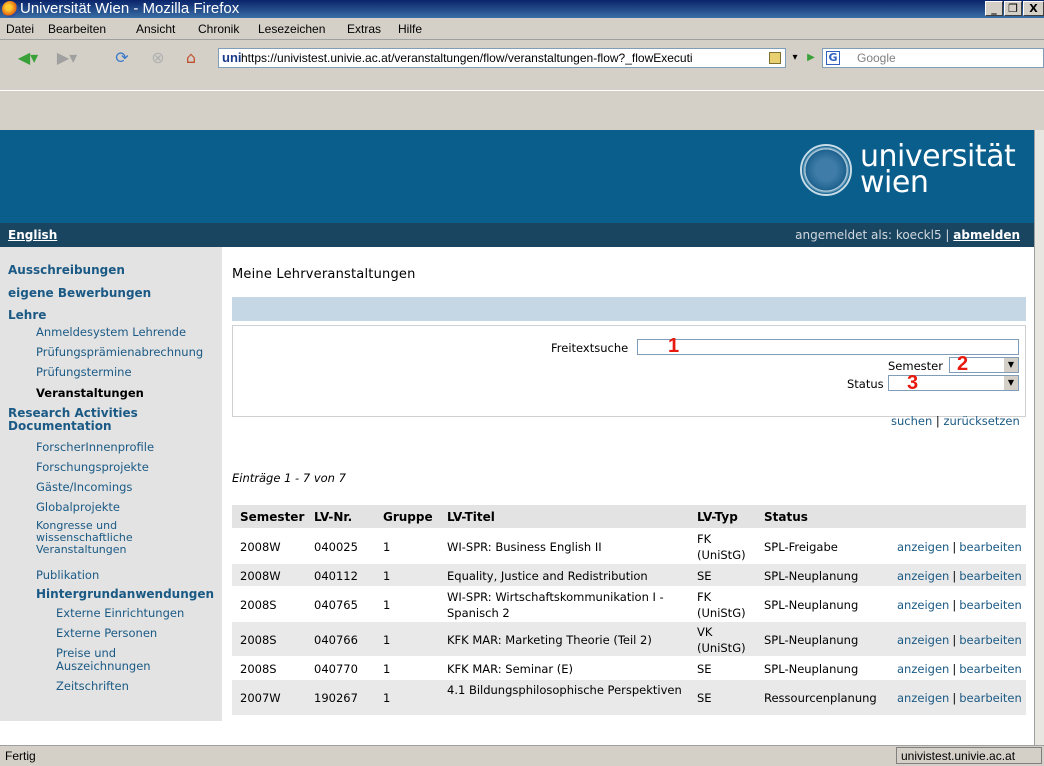 This screenshot has width=1044, height=766. What do you see at coordinates (84, 372) in the screenshot?
I see `sidebar-item-pruefungstermine: Prüfungstermine` at bounding box center [84, 372].